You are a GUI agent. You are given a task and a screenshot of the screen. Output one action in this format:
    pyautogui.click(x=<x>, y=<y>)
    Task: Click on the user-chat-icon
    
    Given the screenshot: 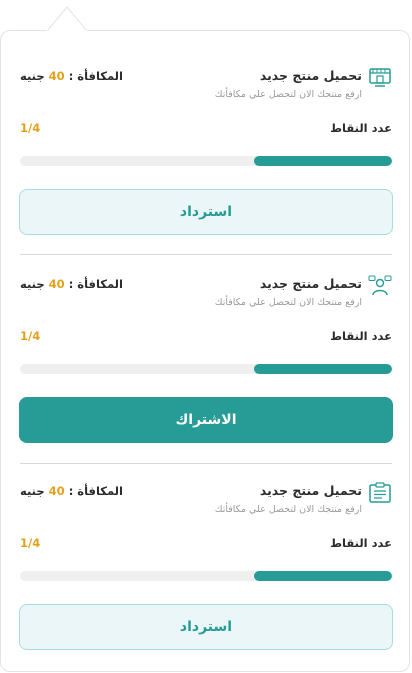 What is the action you would take?
    pyautogui.click(x=380, y=286)
    